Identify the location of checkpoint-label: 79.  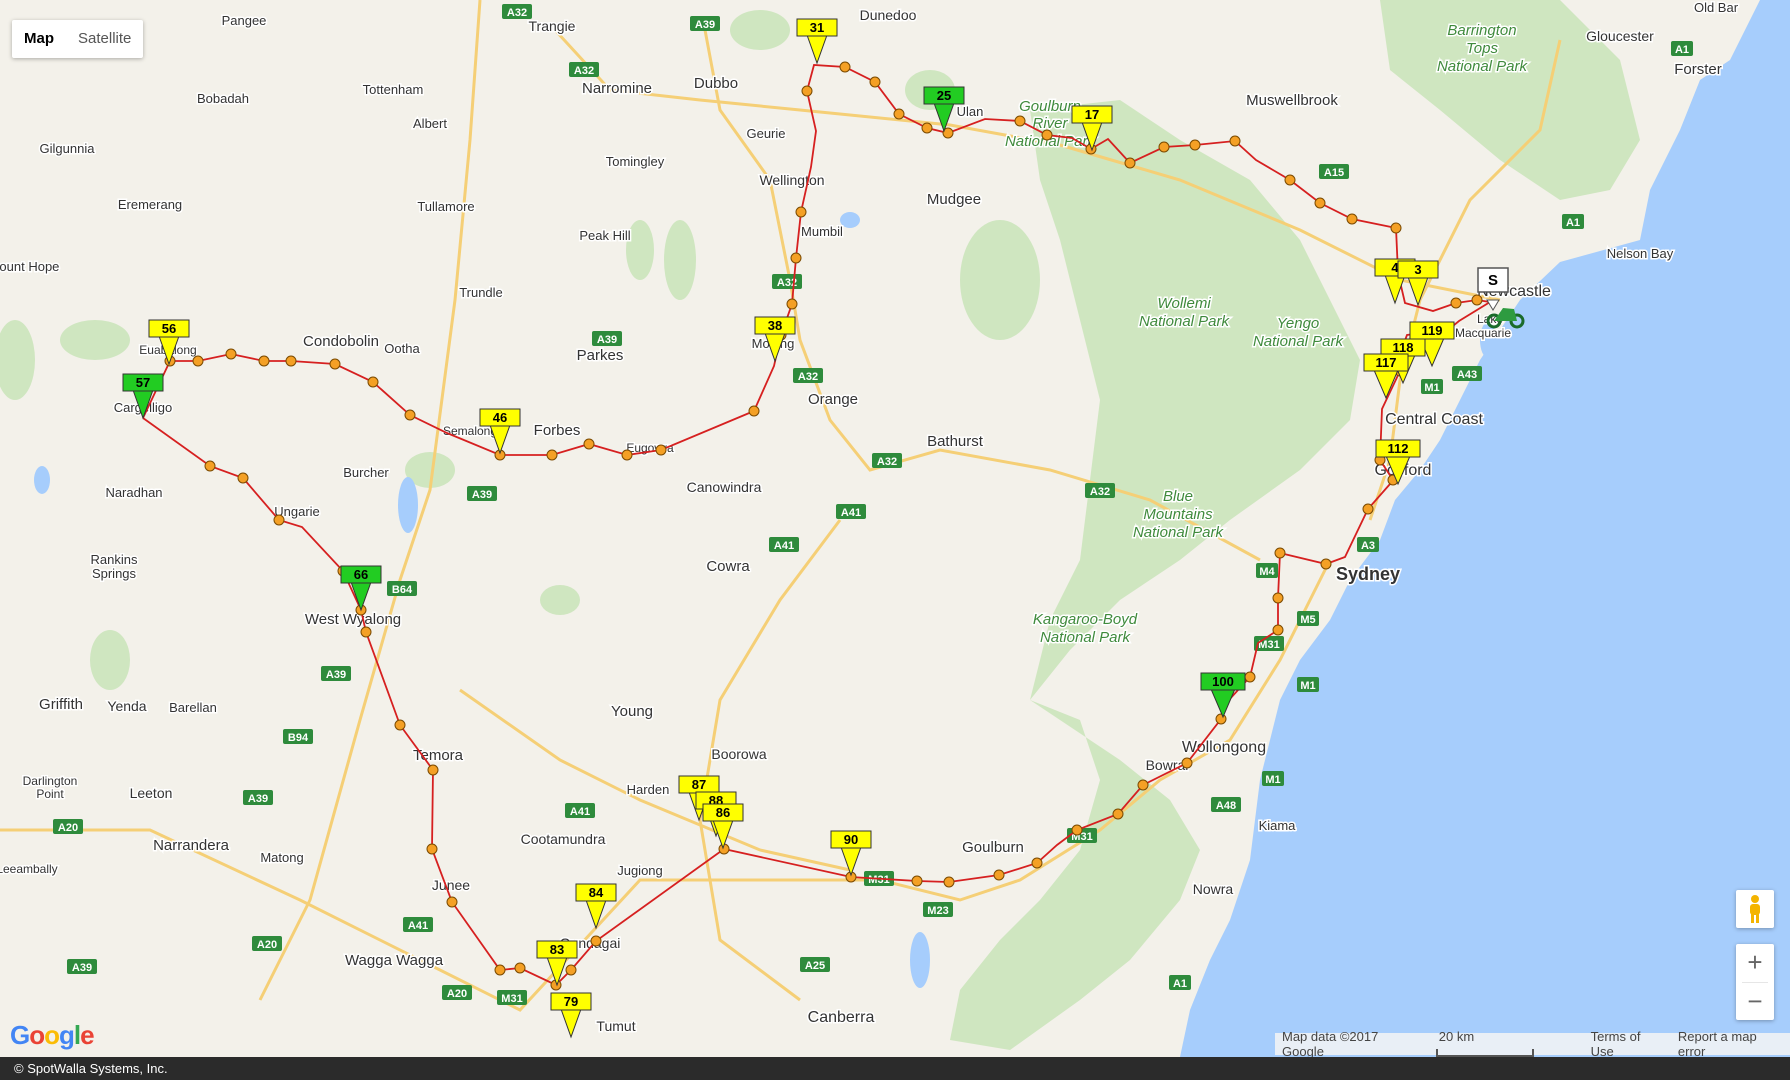
(571, 1001).